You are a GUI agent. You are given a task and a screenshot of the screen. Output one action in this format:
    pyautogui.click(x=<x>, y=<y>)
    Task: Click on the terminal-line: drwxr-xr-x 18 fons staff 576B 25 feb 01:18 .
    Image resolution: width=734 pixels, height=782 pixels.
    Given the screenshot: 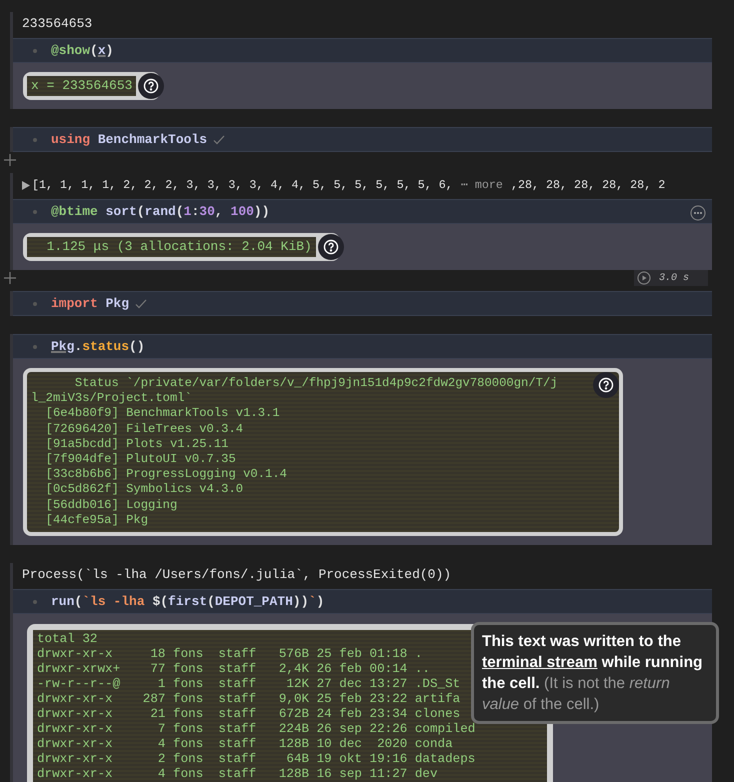 What is the action you would take?
    pyautogui.click(x=229, y=654)
    